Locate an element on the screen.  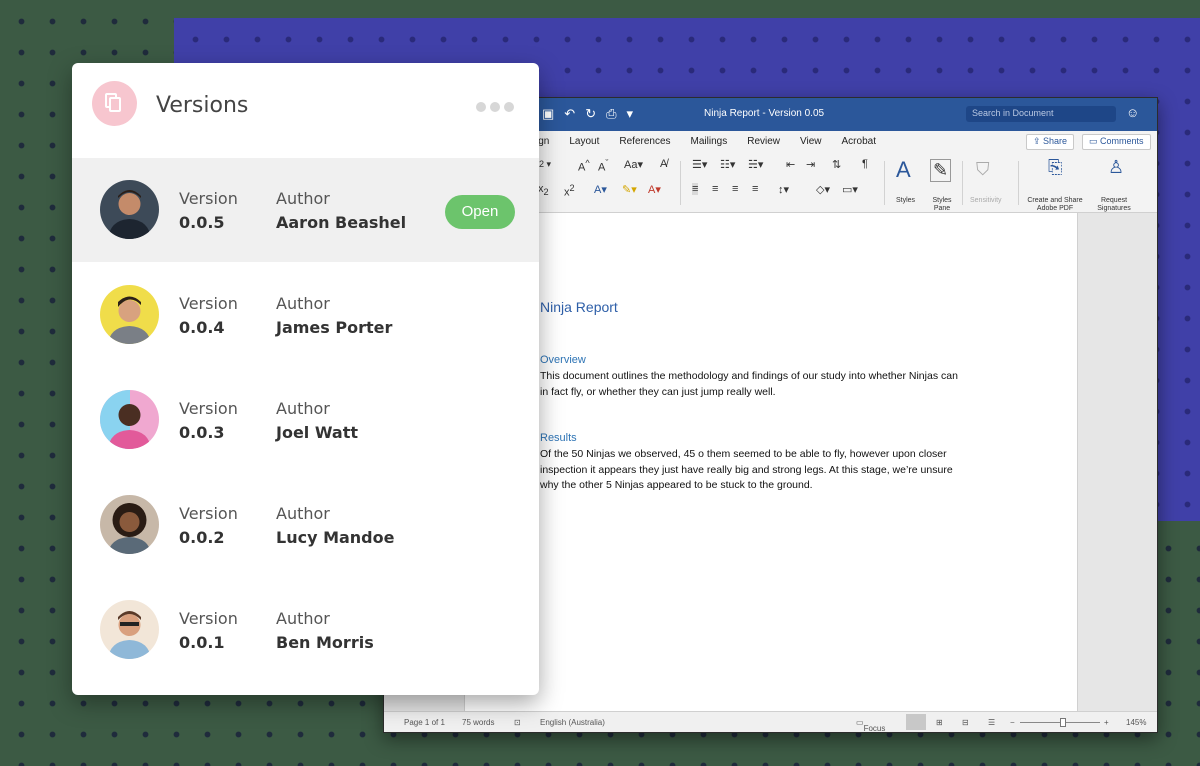
user-account-icon: ☺ is located at coordinates (1132, 112).